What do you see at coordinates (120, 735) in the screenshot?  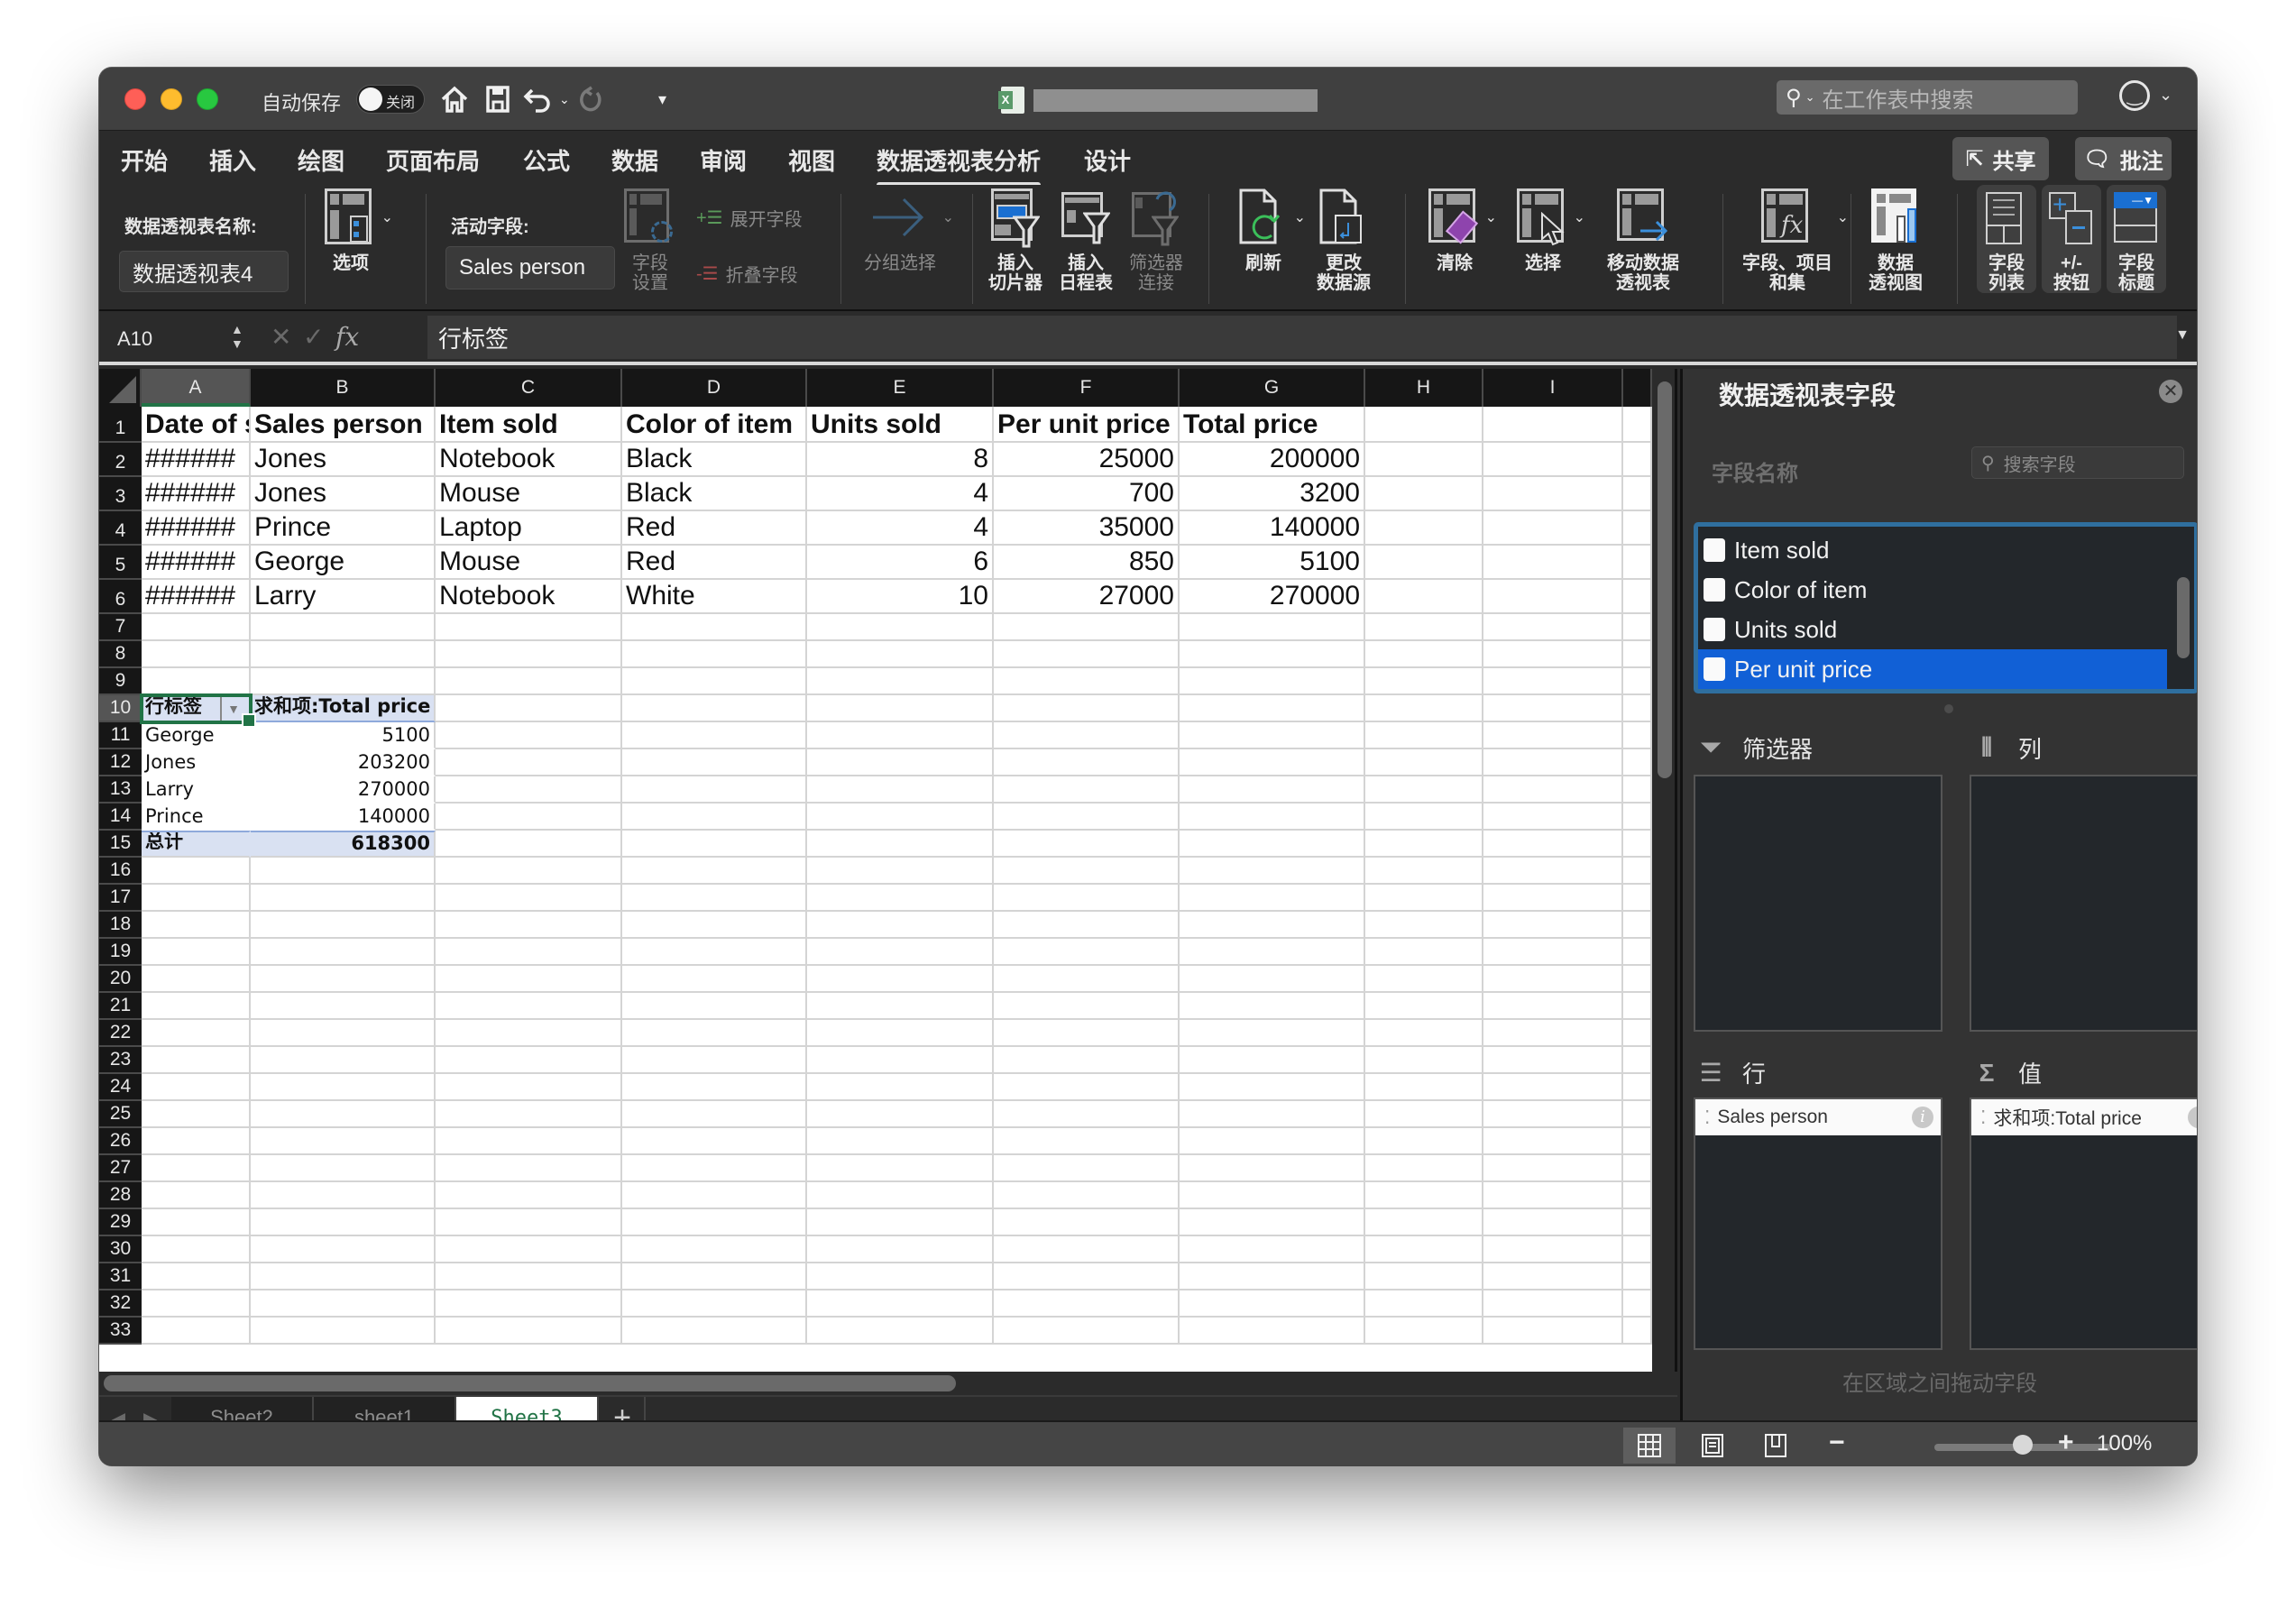 I see `row-header-11: 11` at bounding box center [120, 735].